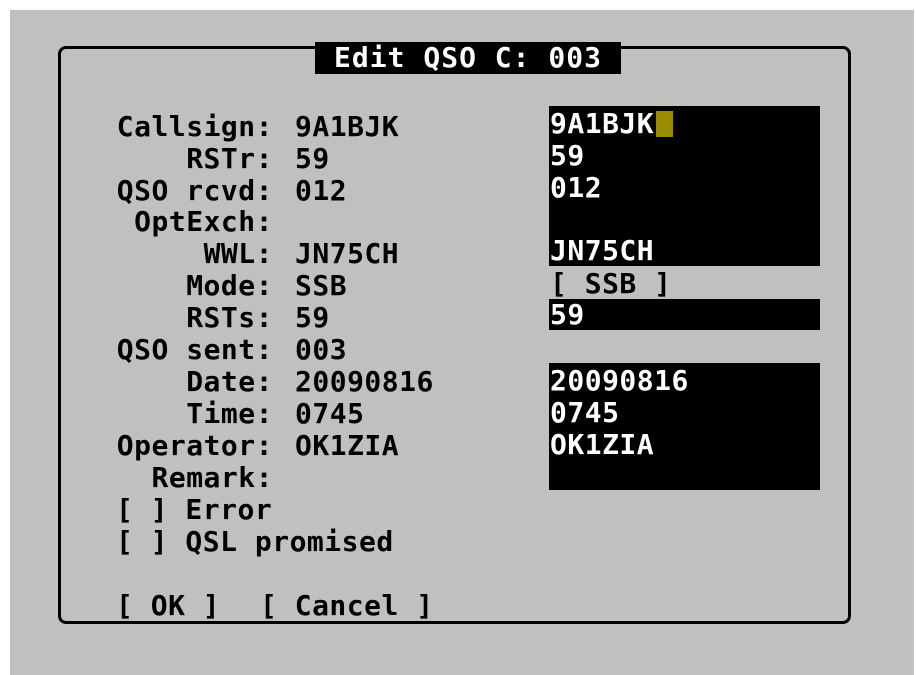 The height and width of the screenshot is (675, 916). I want to click on wwl-label: WWL:, so click(238, 253).